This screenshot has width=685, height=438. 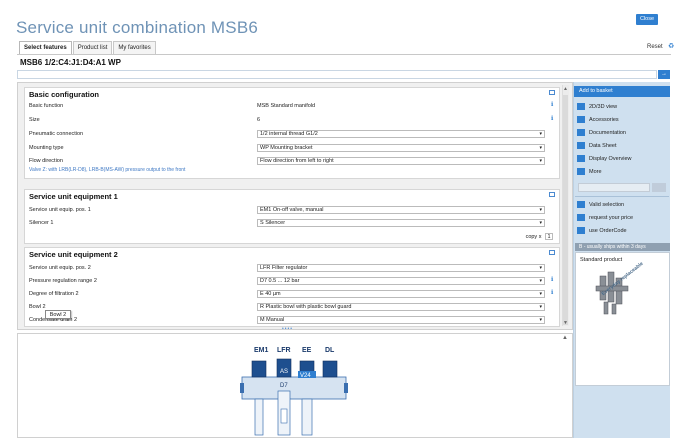 What do you see at coordinates (73, 254) in the screenshot?
I see `section-title: Service unit equipment 2` at bounding box center [73, 254].